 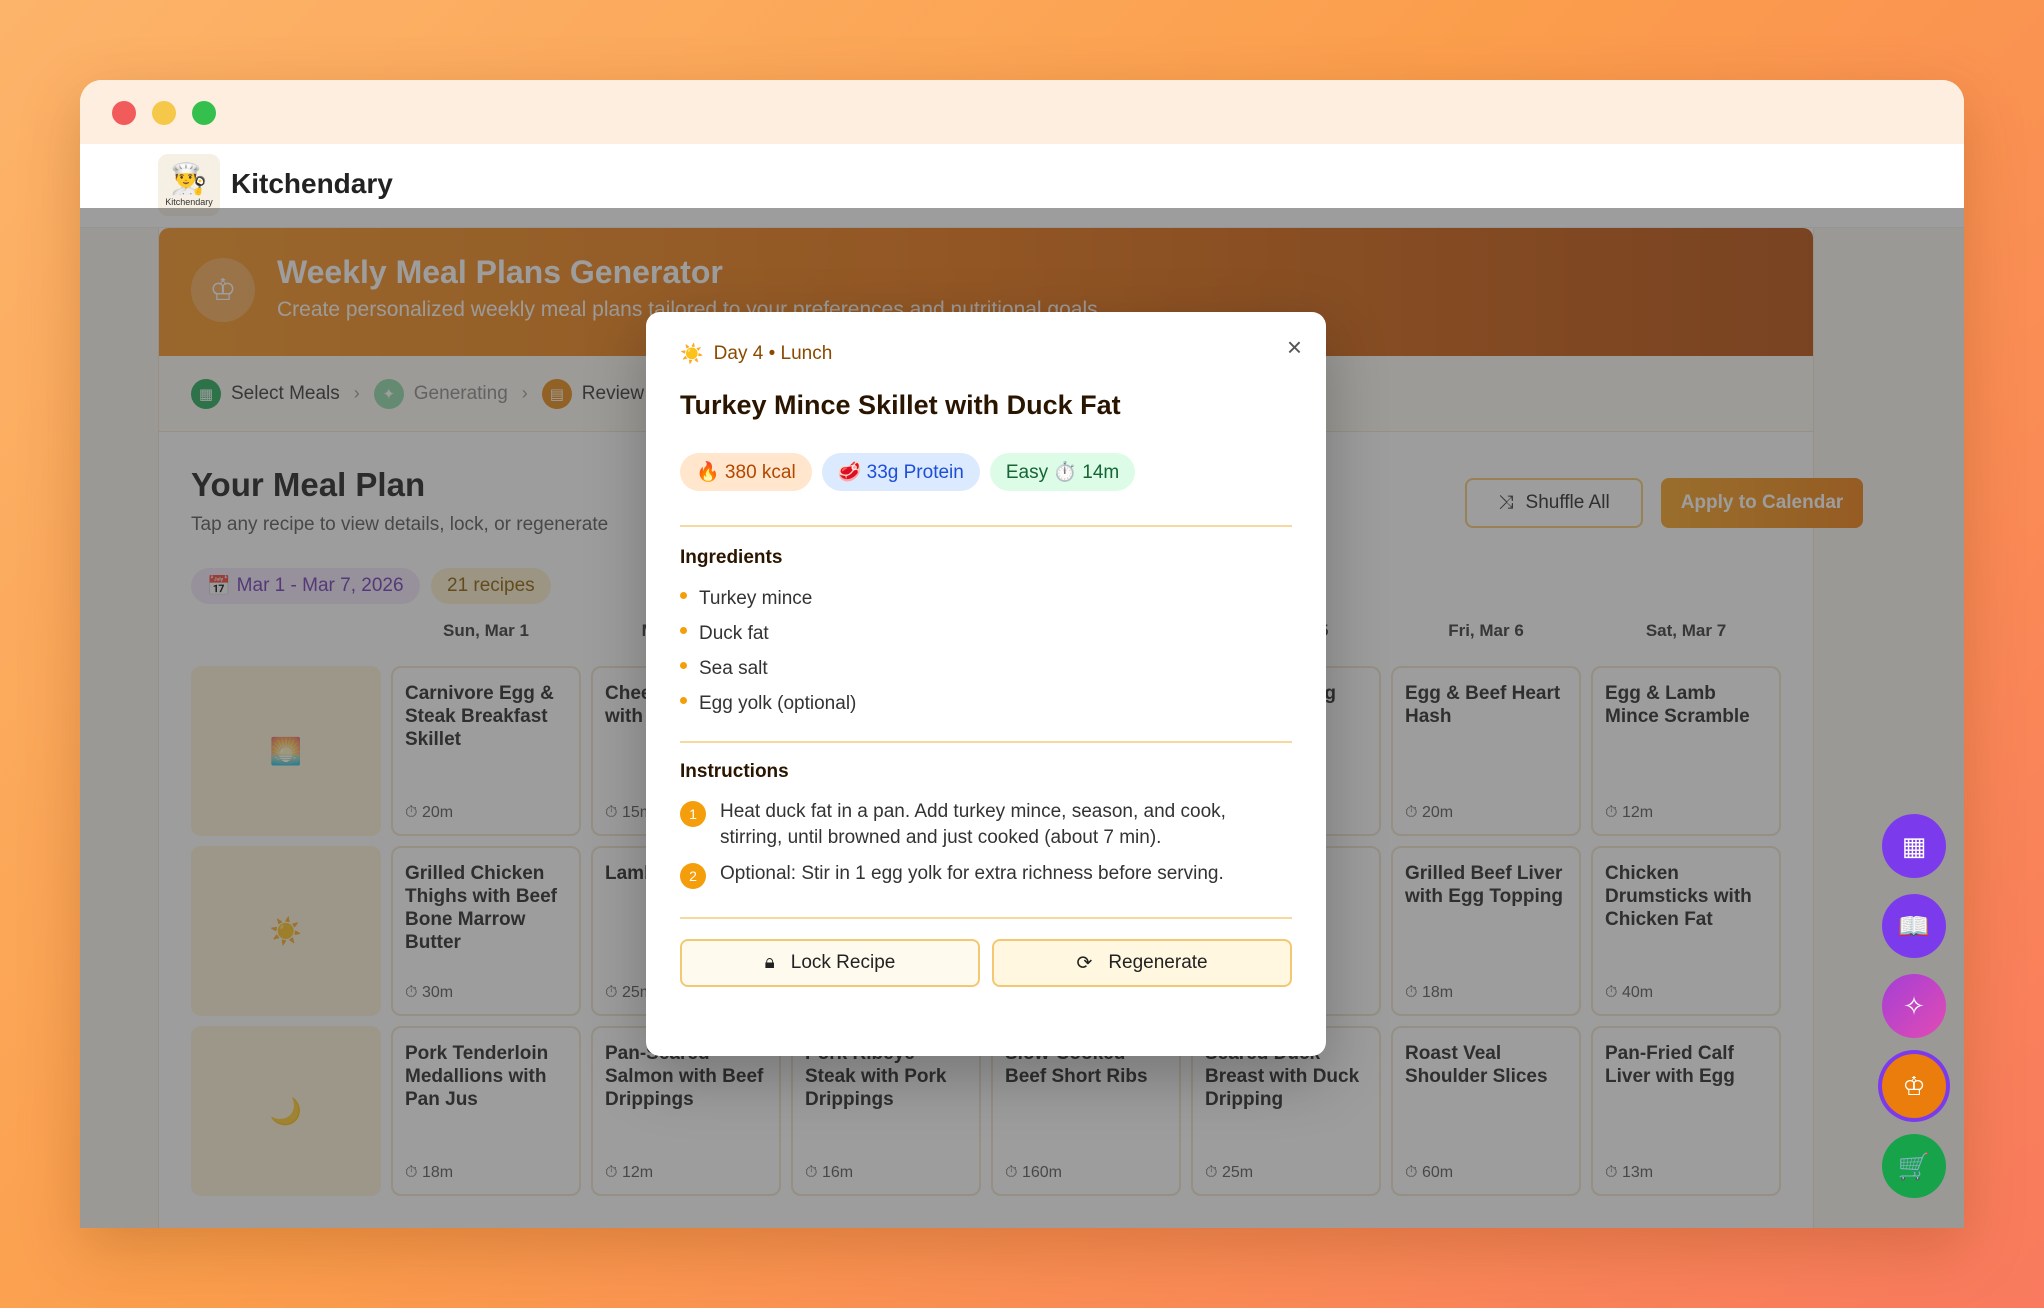 What do you see at coordinates (843, 962) in the screenshot?
I see `lock-label: Lock Recipe` at bounding box center [843, 962].